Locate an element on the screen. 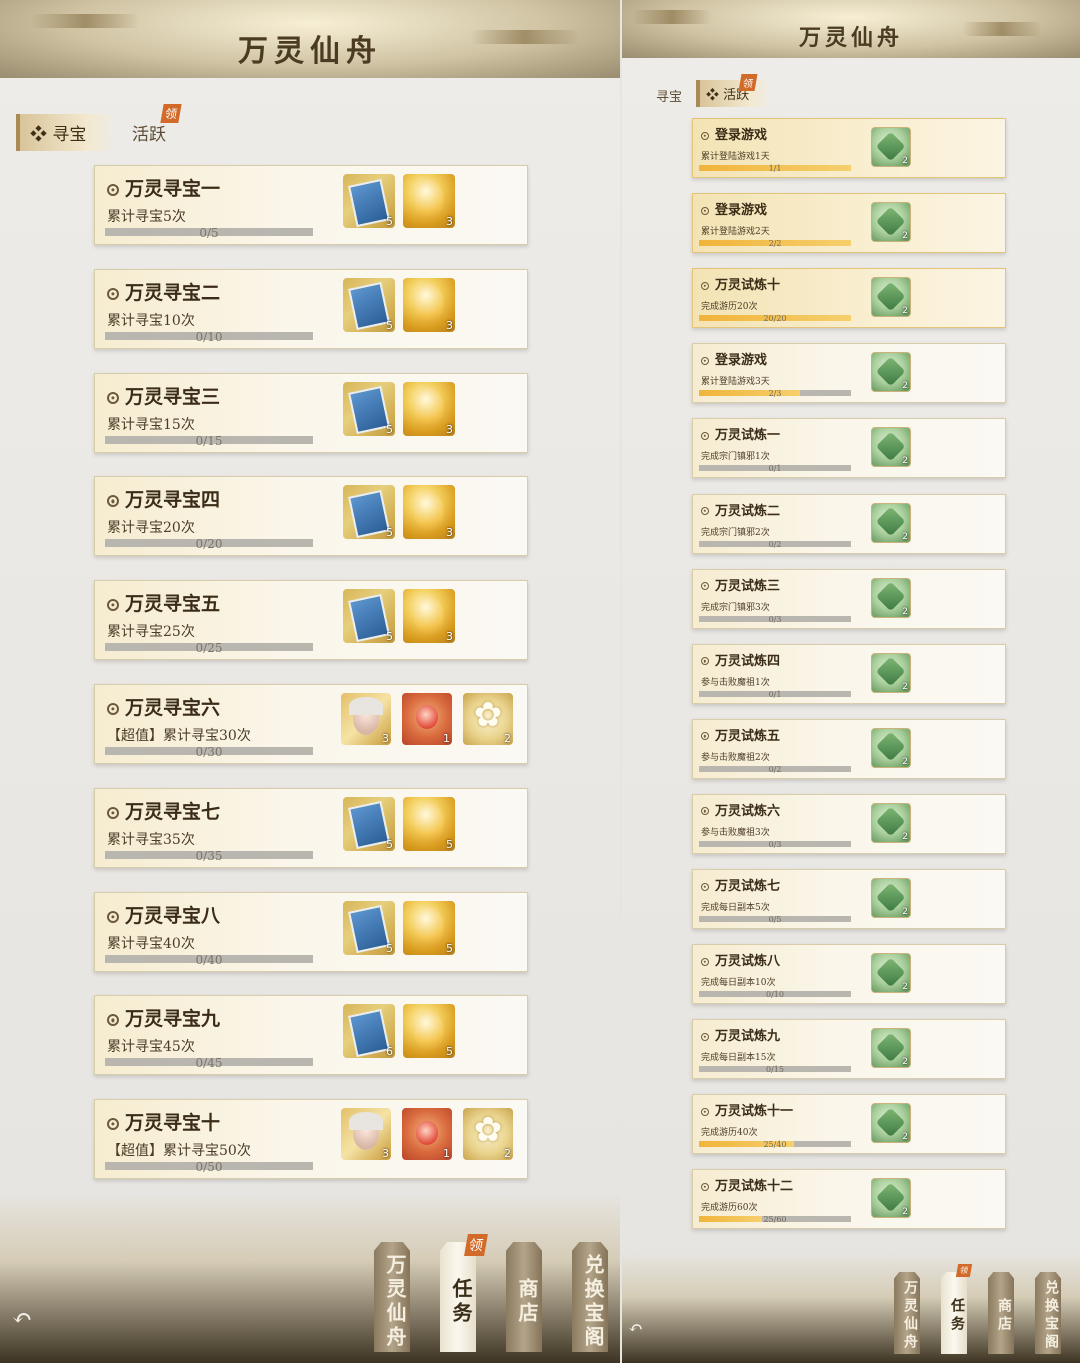 This screenshot has height=1363, width=1080. progress-text: 20/20 is located at coordinates (775, 319).